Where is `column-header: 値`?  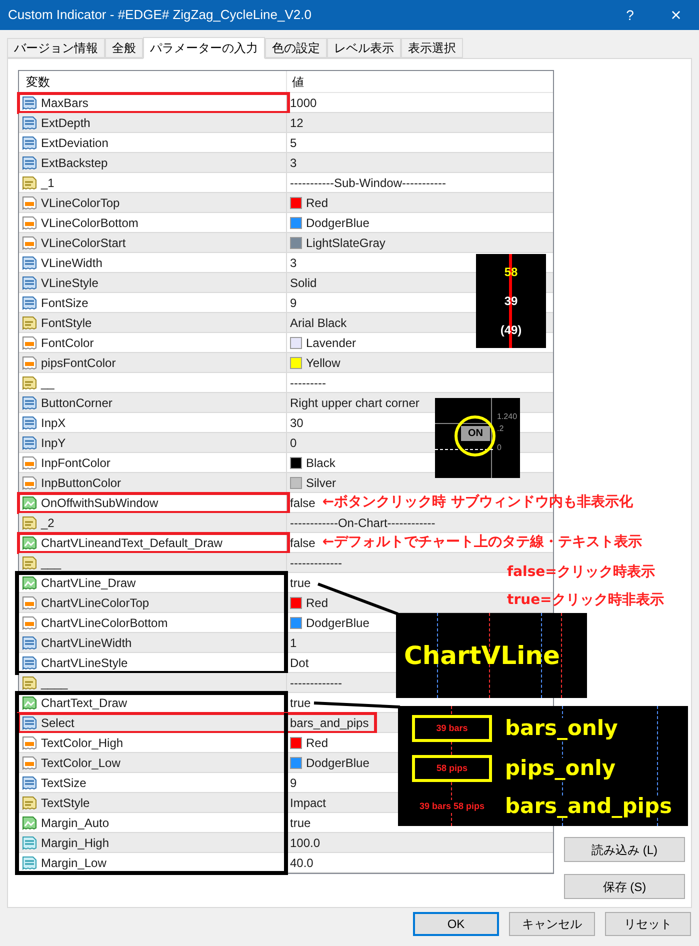 column-header: 値 is located at coordinates (295, 81).